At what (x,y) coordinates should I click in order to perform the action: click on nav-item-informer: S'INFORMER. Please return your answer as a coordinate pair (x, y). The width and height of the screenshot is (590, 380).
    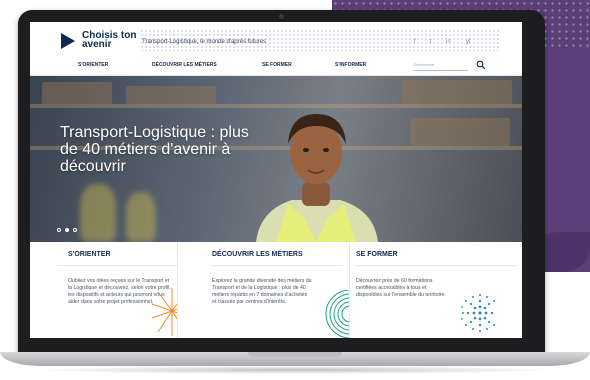
    Looking at the image, I should click on (350, 65).